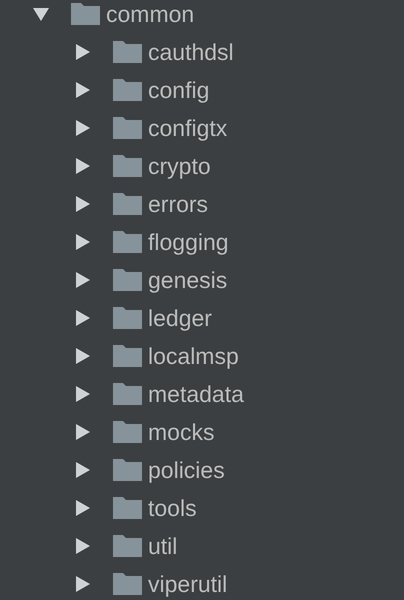  Describe the element at coordinates (163, 546) in the screenshot. I see `folder-name: util` at that location.